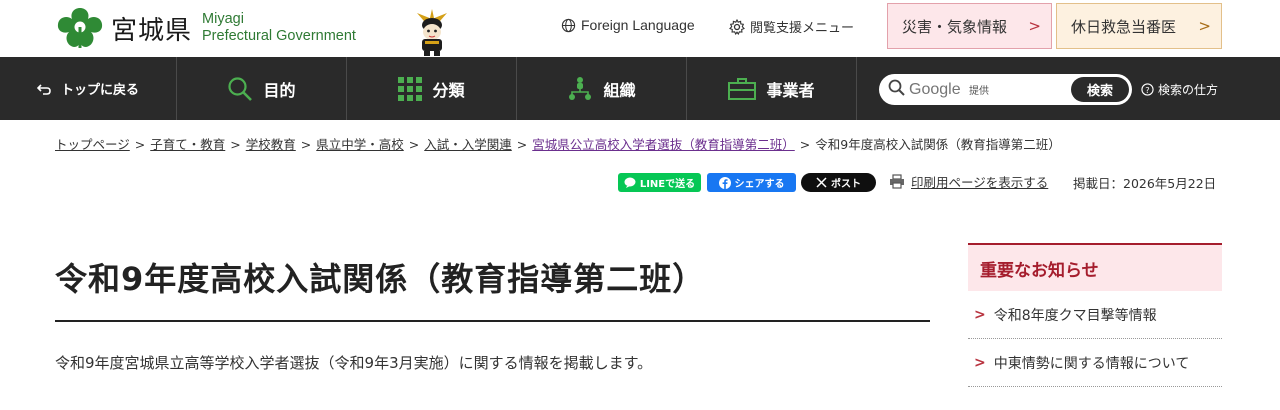 The width and height of the screenshot is (1280, 410). I want to click on nav-purpose: 目的, so click(262, 88).